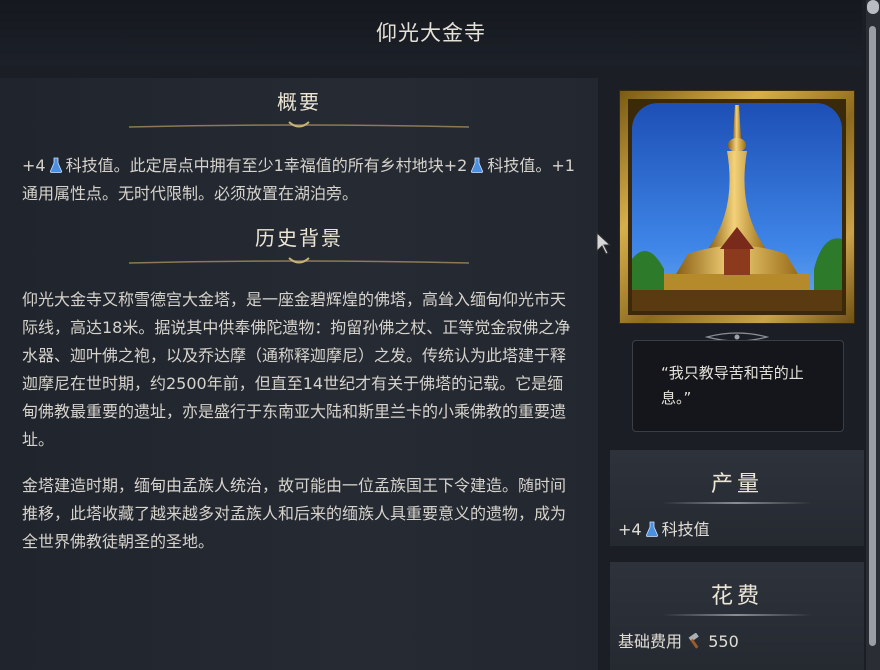 This screenshot has height=670, width=880. Describe the element at coordinates (737, 498) in the screenshot. I see `yield-box: 产量 +4 科技值` at that location.